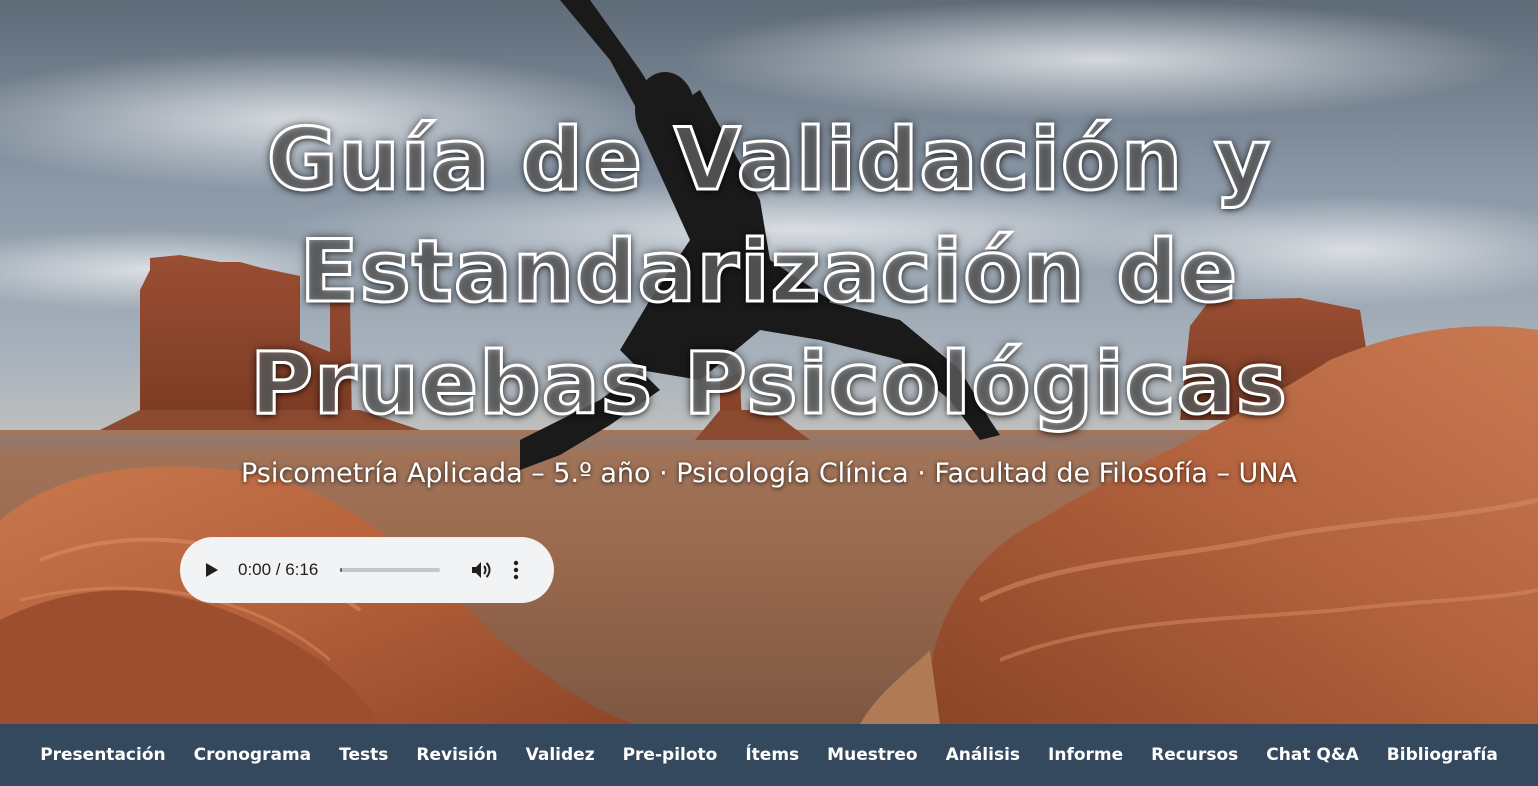  Describe the element at coordinates (772, 755) in the screenshot. I see `nav-item-items: Ítems` at that location.